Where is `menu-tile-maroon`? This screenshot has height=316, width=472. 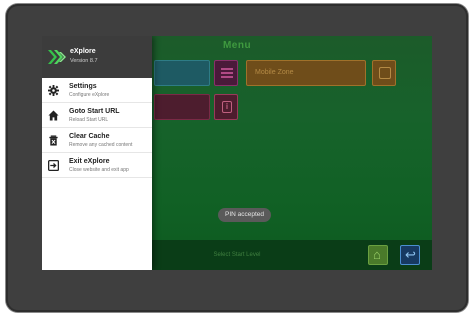 menu-tile-maroon is located at coordinates (182, 107).